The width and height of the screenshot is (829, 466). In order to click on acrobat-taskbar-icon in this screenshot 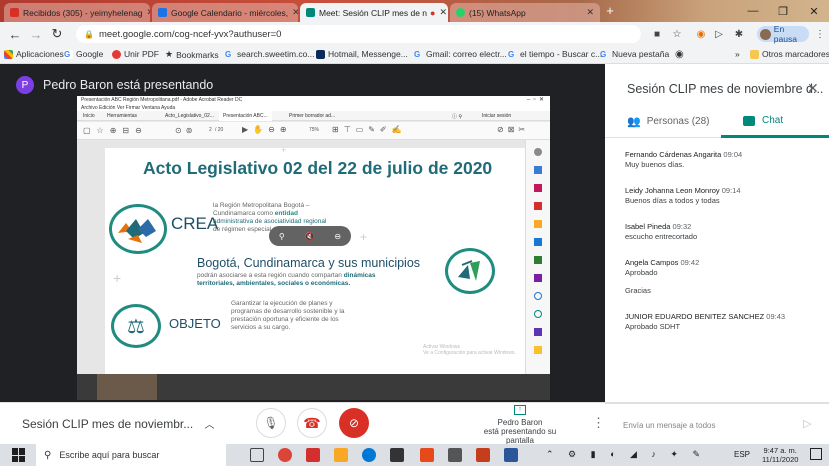, I will do `click(313, 455)`.